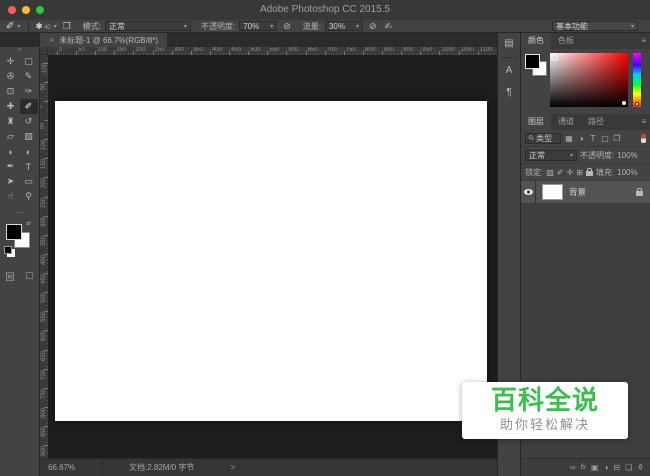  I want to click on libraries-icon: ▤, so click(509, 44).